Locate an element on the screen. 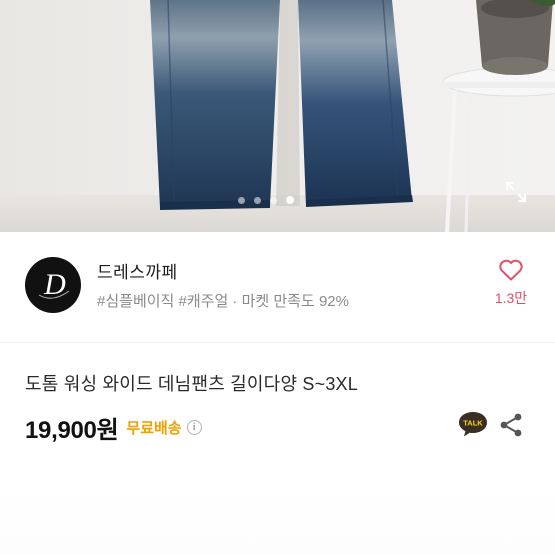 This screenshot has width=555, height=555. shop-logo-letter: D is located at coordinates (54, 284).